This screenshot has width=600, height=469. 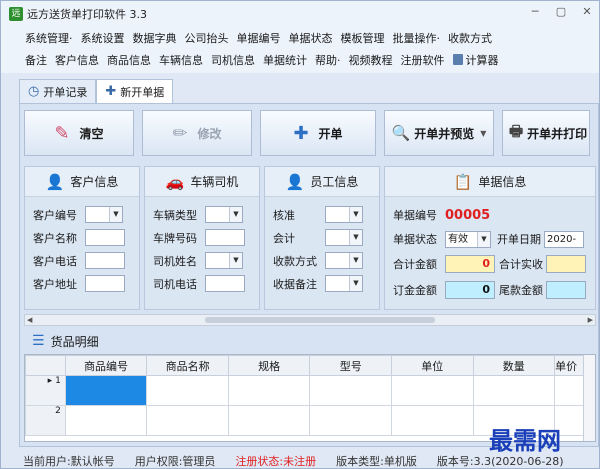 What do you see at coordinates (233, 60) in the screenshot?
I see `menu-driver-info: 司机信息` at bounding box center [233, 60].